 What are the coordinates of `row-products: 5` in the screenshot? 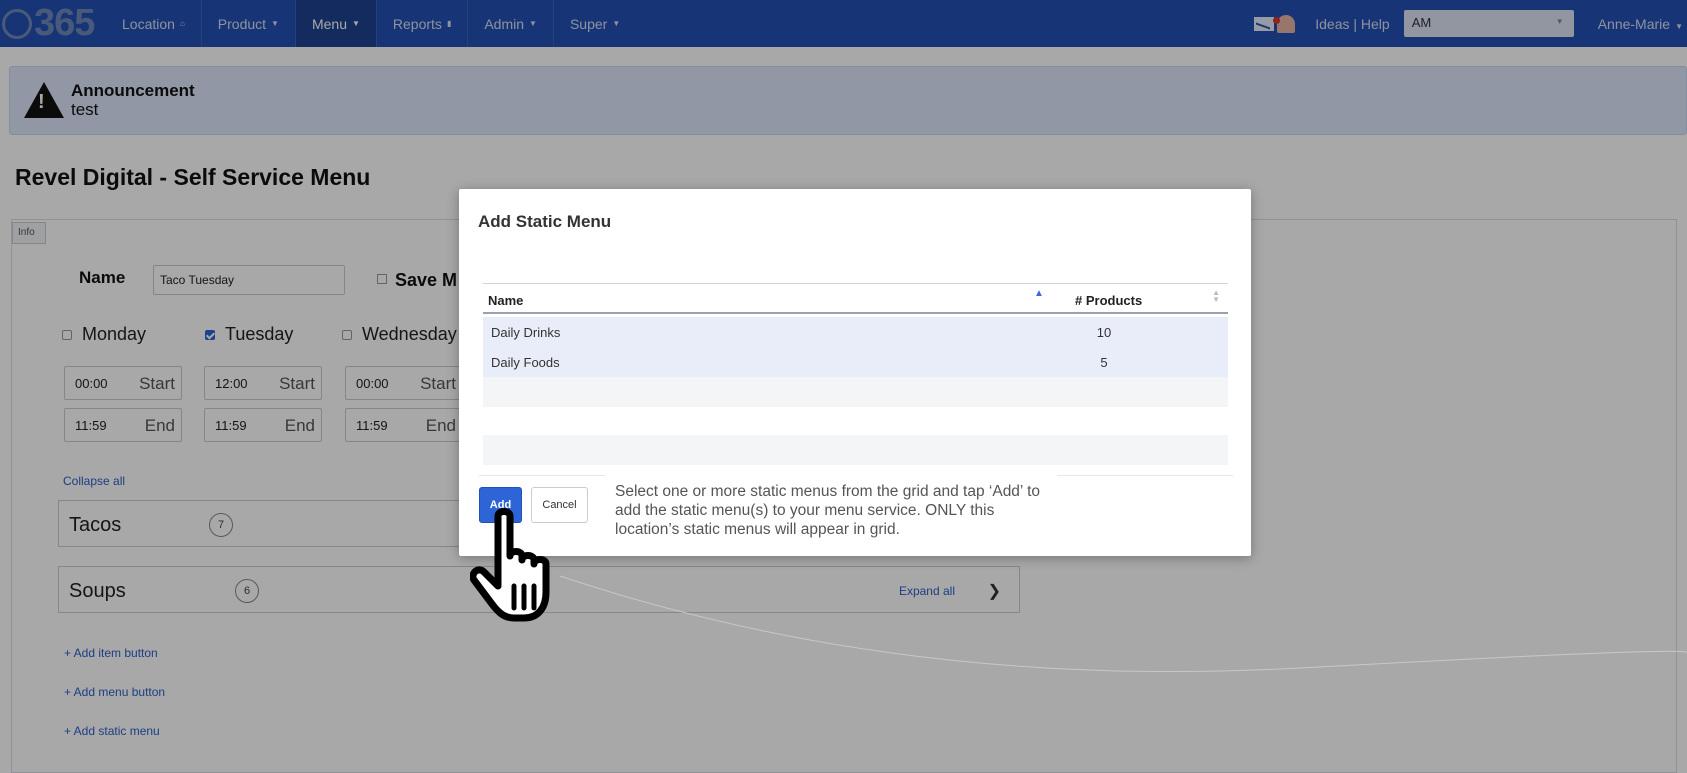 It's located at (1104, 362).